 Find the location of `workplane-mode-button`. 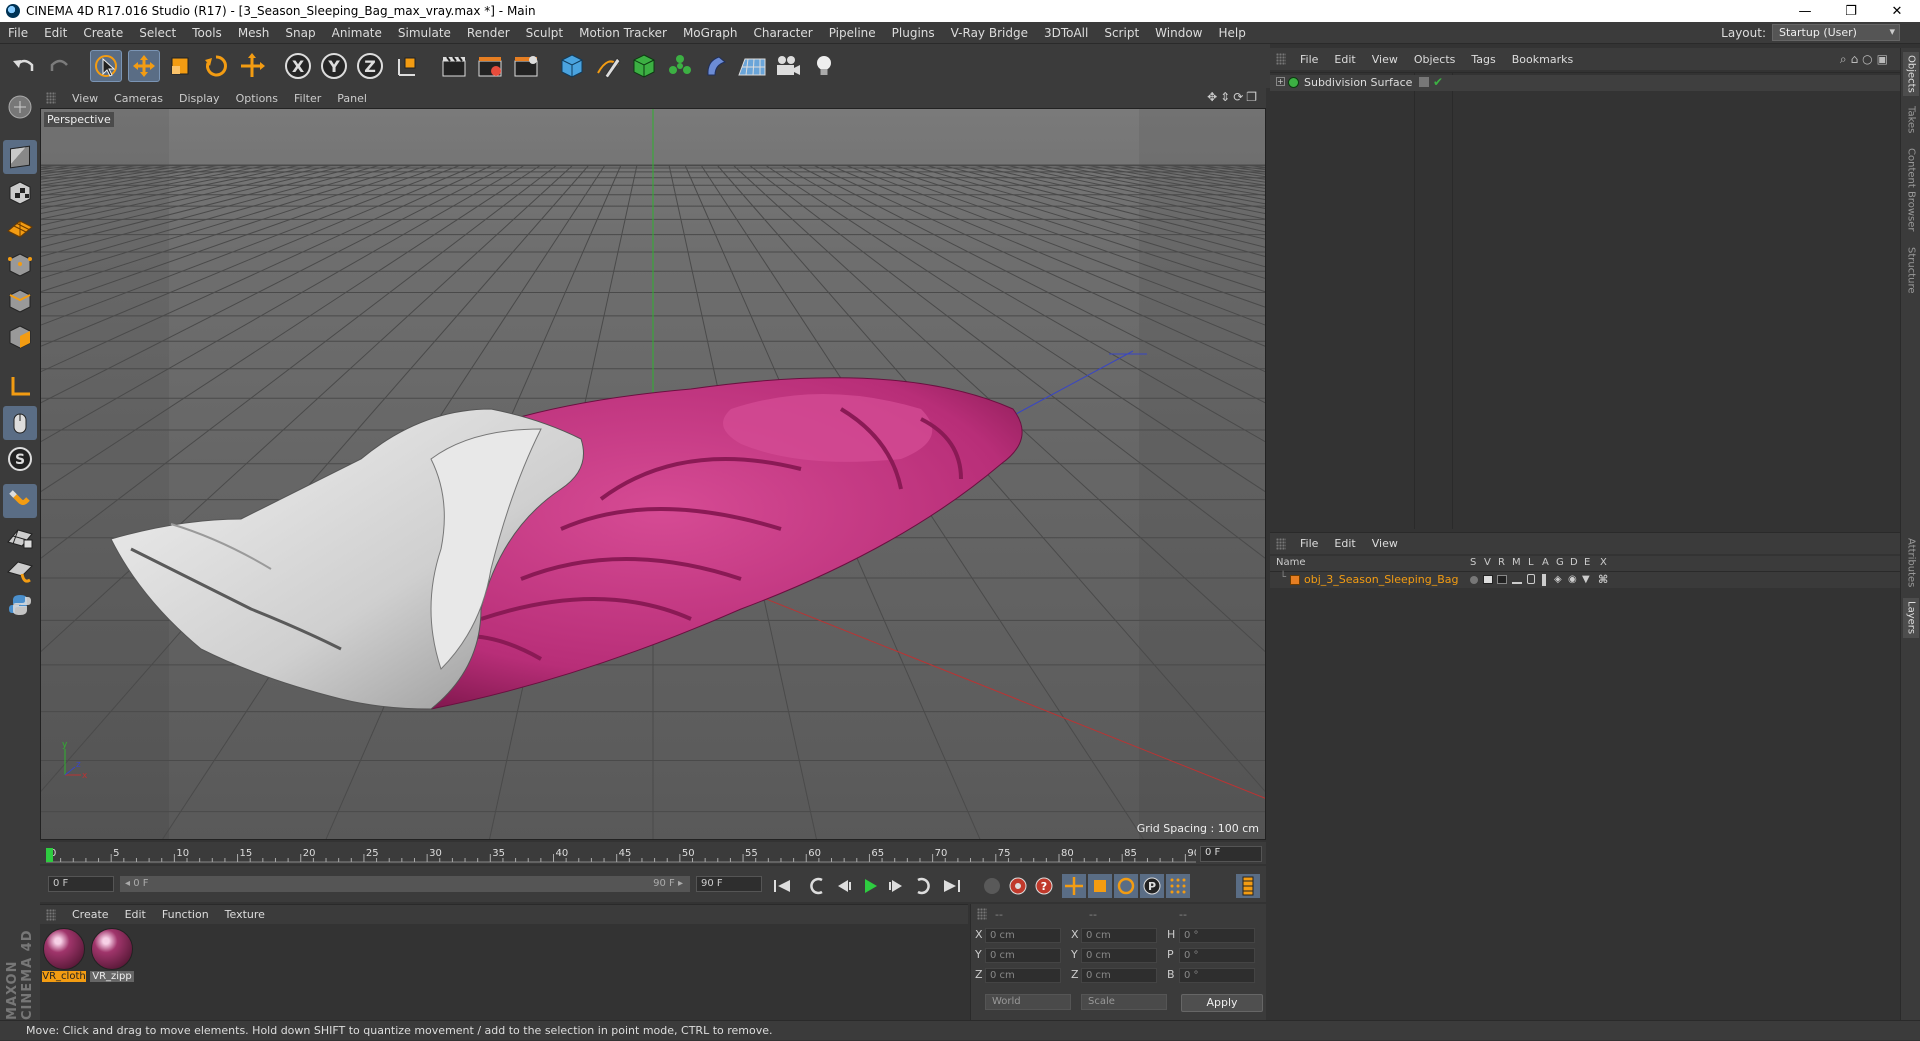

workplane-mode-button is located at coordinates (20, 227).